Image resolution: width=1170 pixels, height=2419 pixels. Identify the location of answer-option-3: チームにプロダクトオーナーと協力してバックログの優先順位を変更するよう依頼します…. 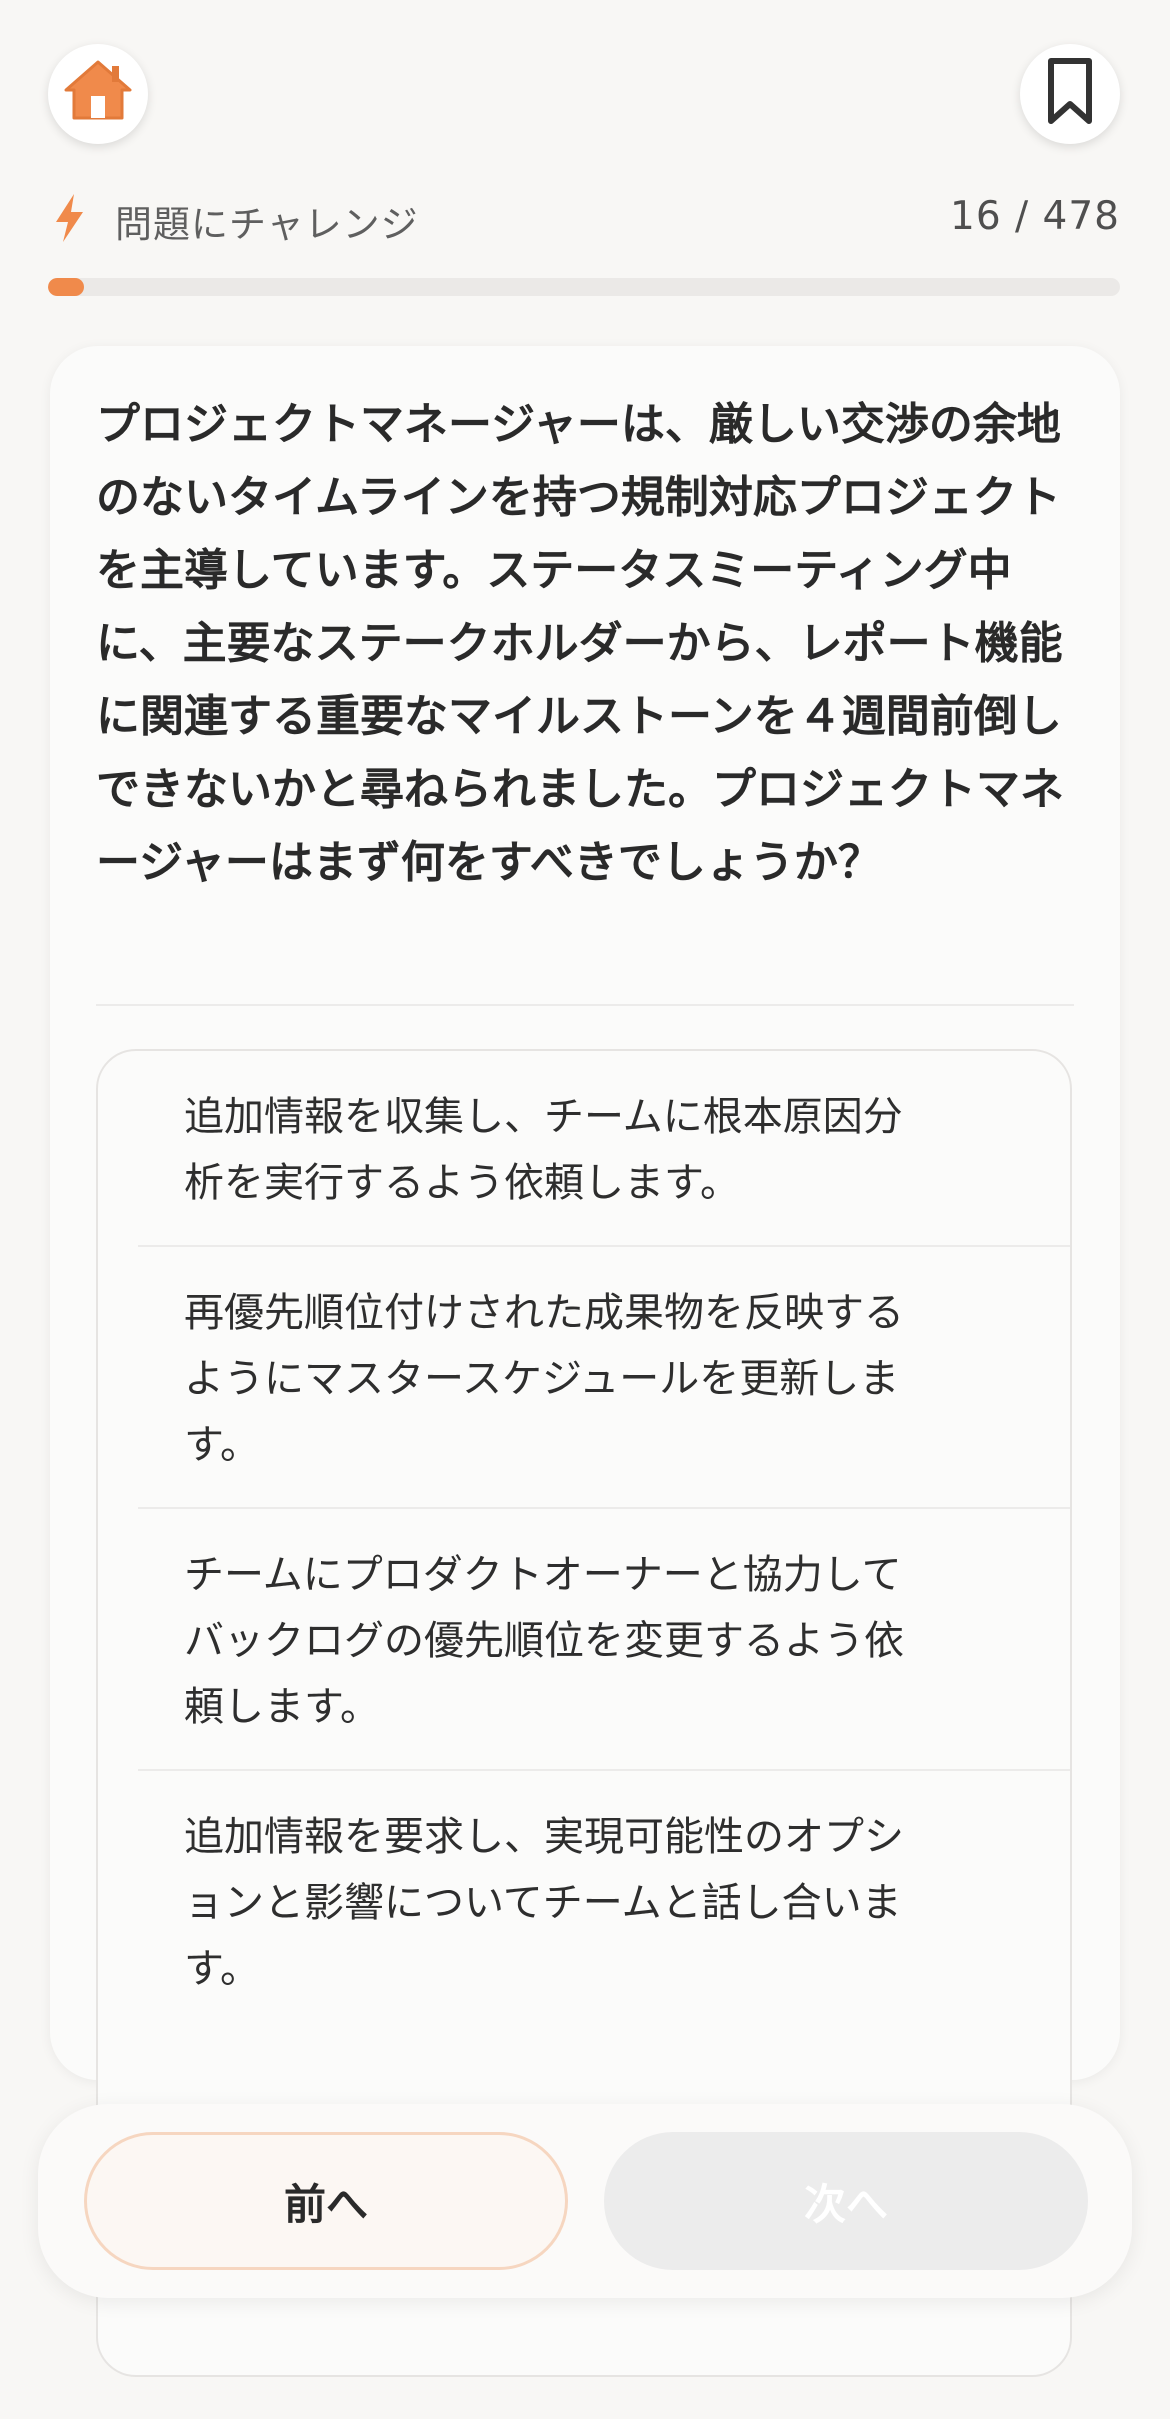
(604, 1638).